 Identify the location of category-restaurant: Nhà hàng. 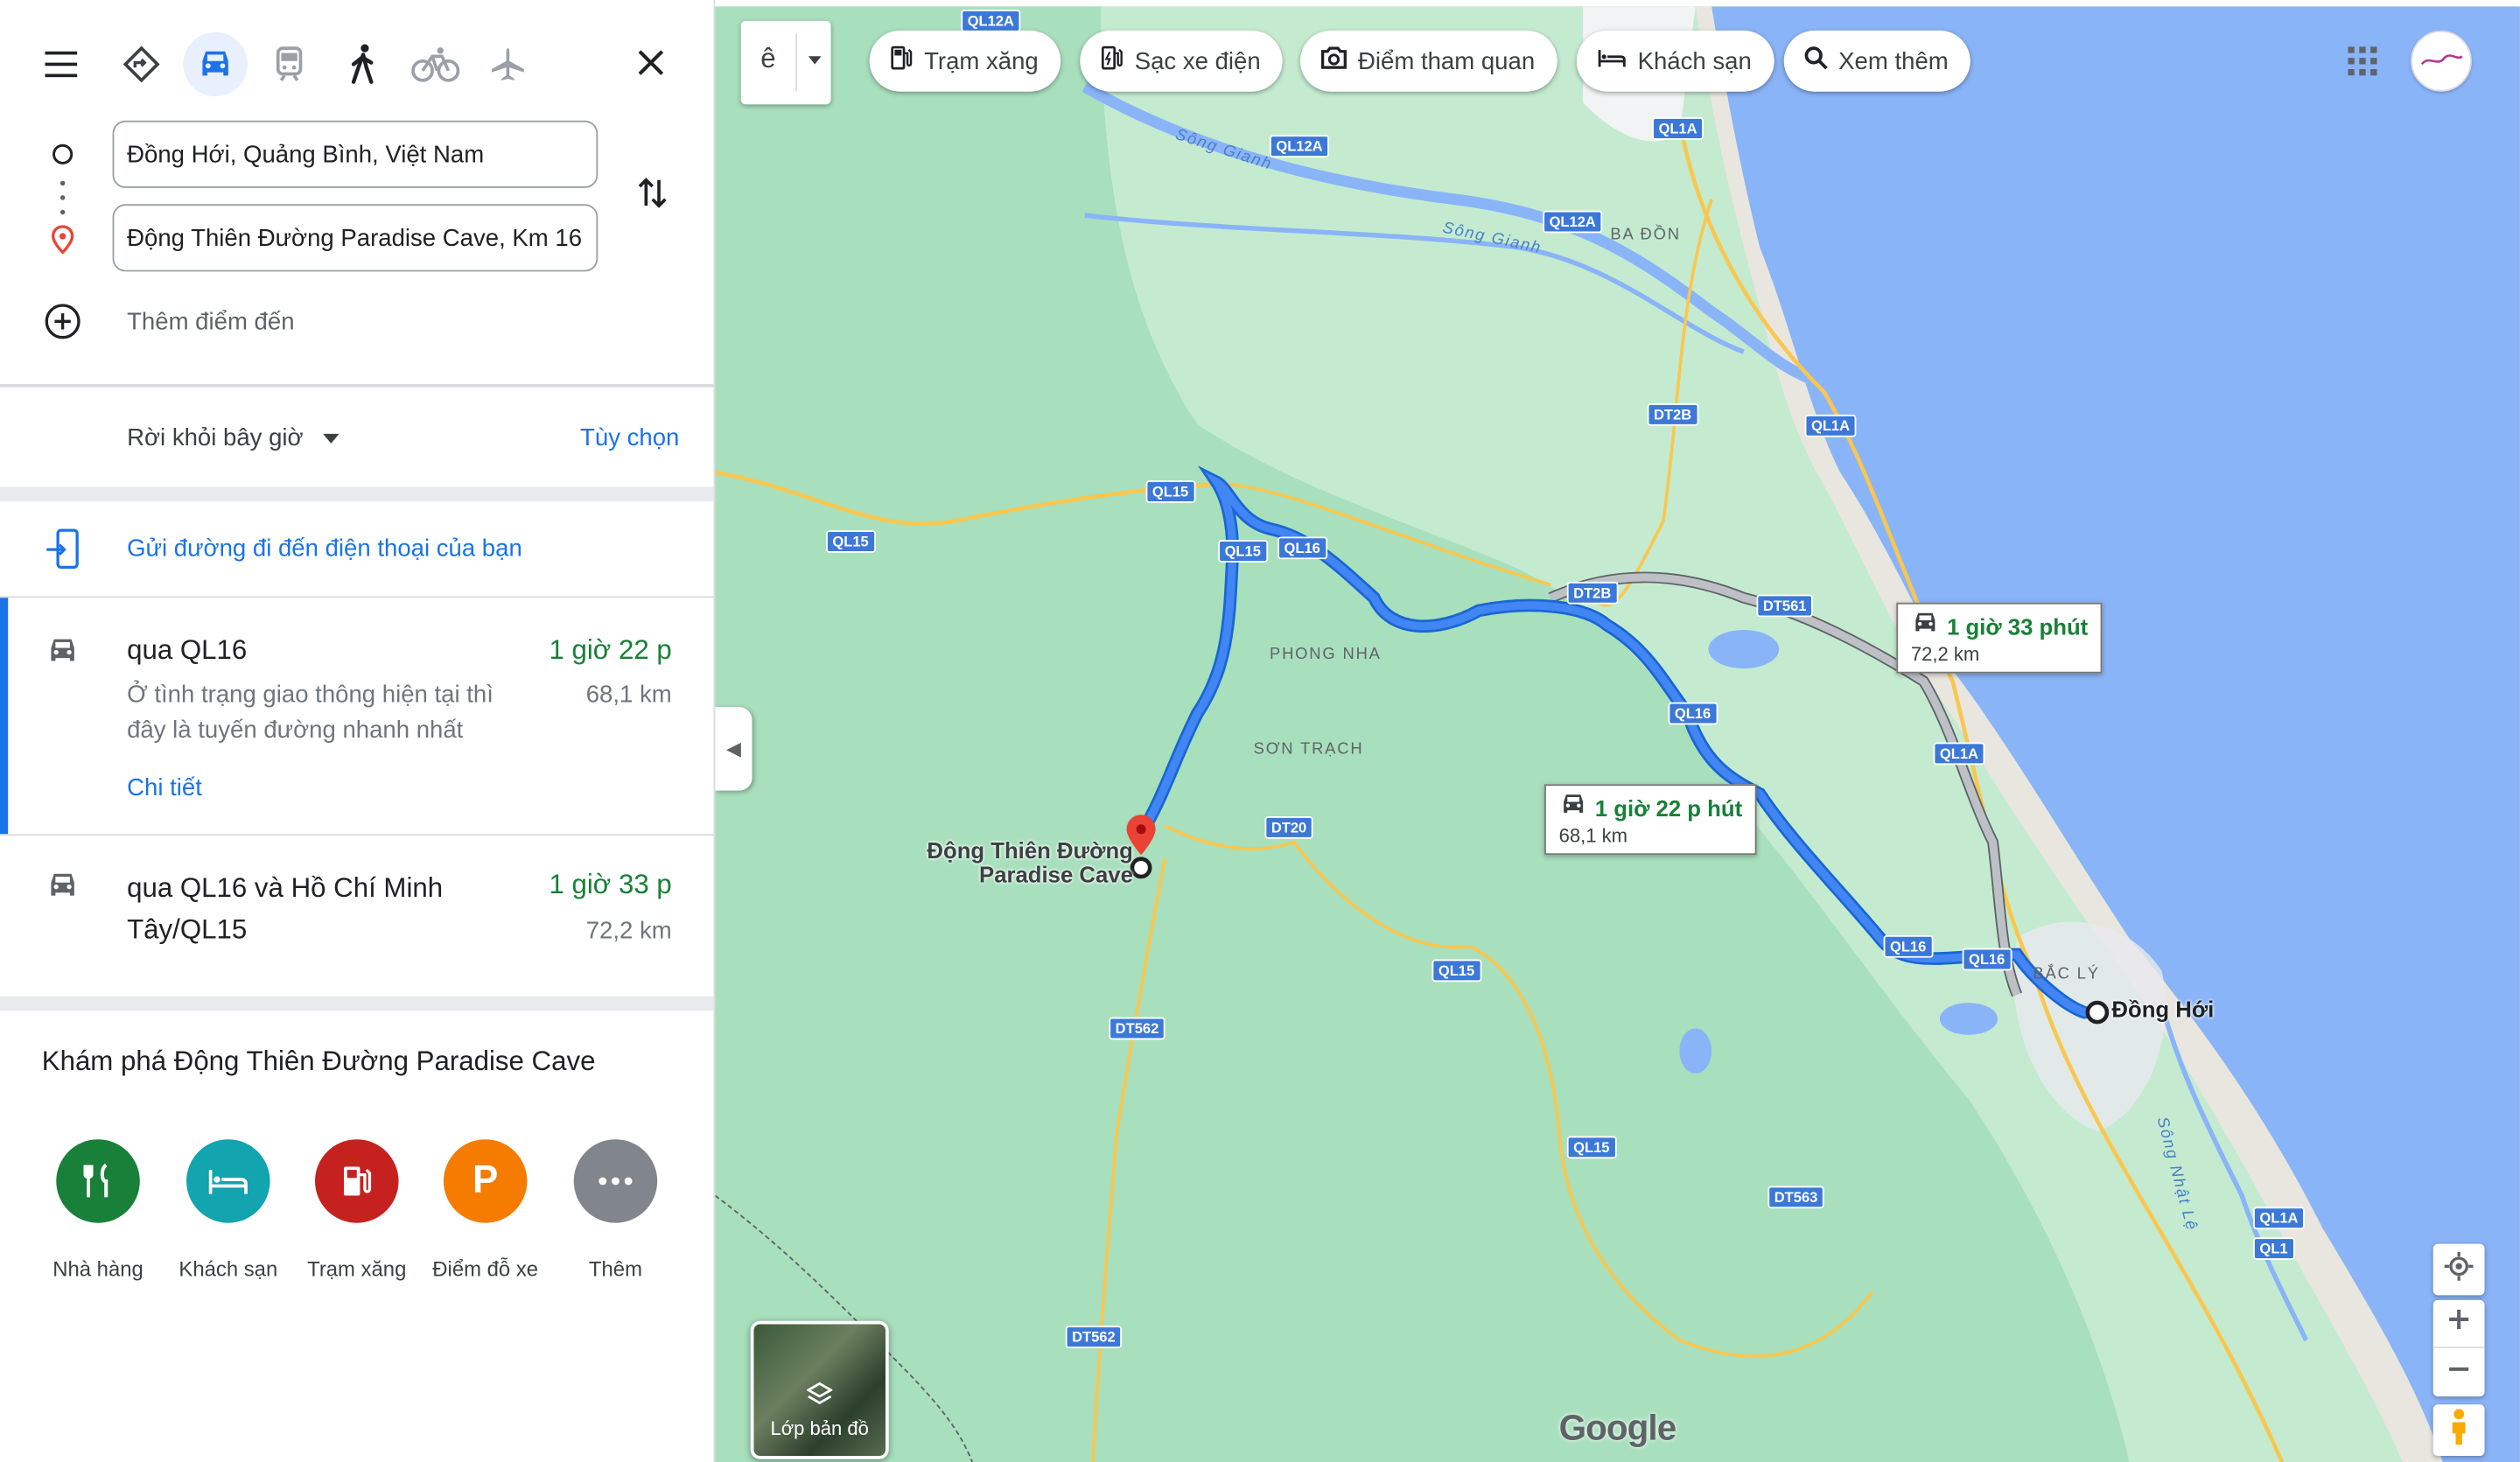
(98, 1210).